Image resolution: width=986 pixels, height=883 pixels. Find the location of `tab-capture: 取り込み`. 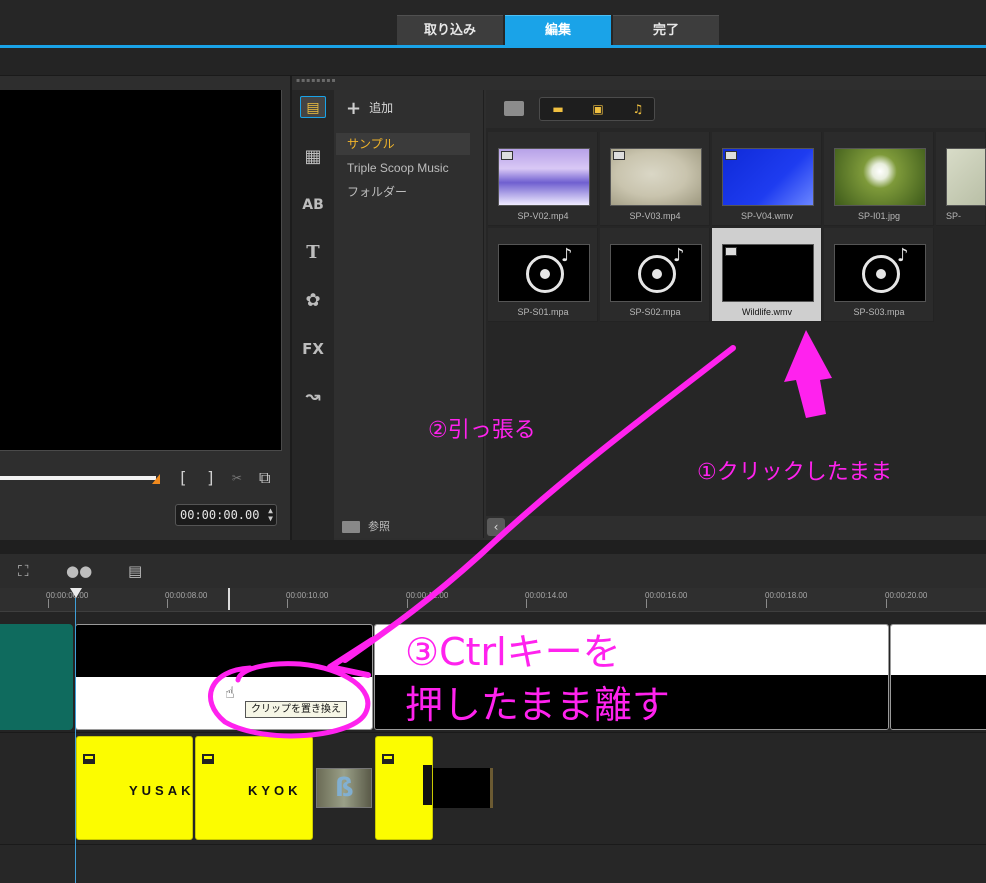

tab-capture: 取り込み is located at coordinates (450, 30).